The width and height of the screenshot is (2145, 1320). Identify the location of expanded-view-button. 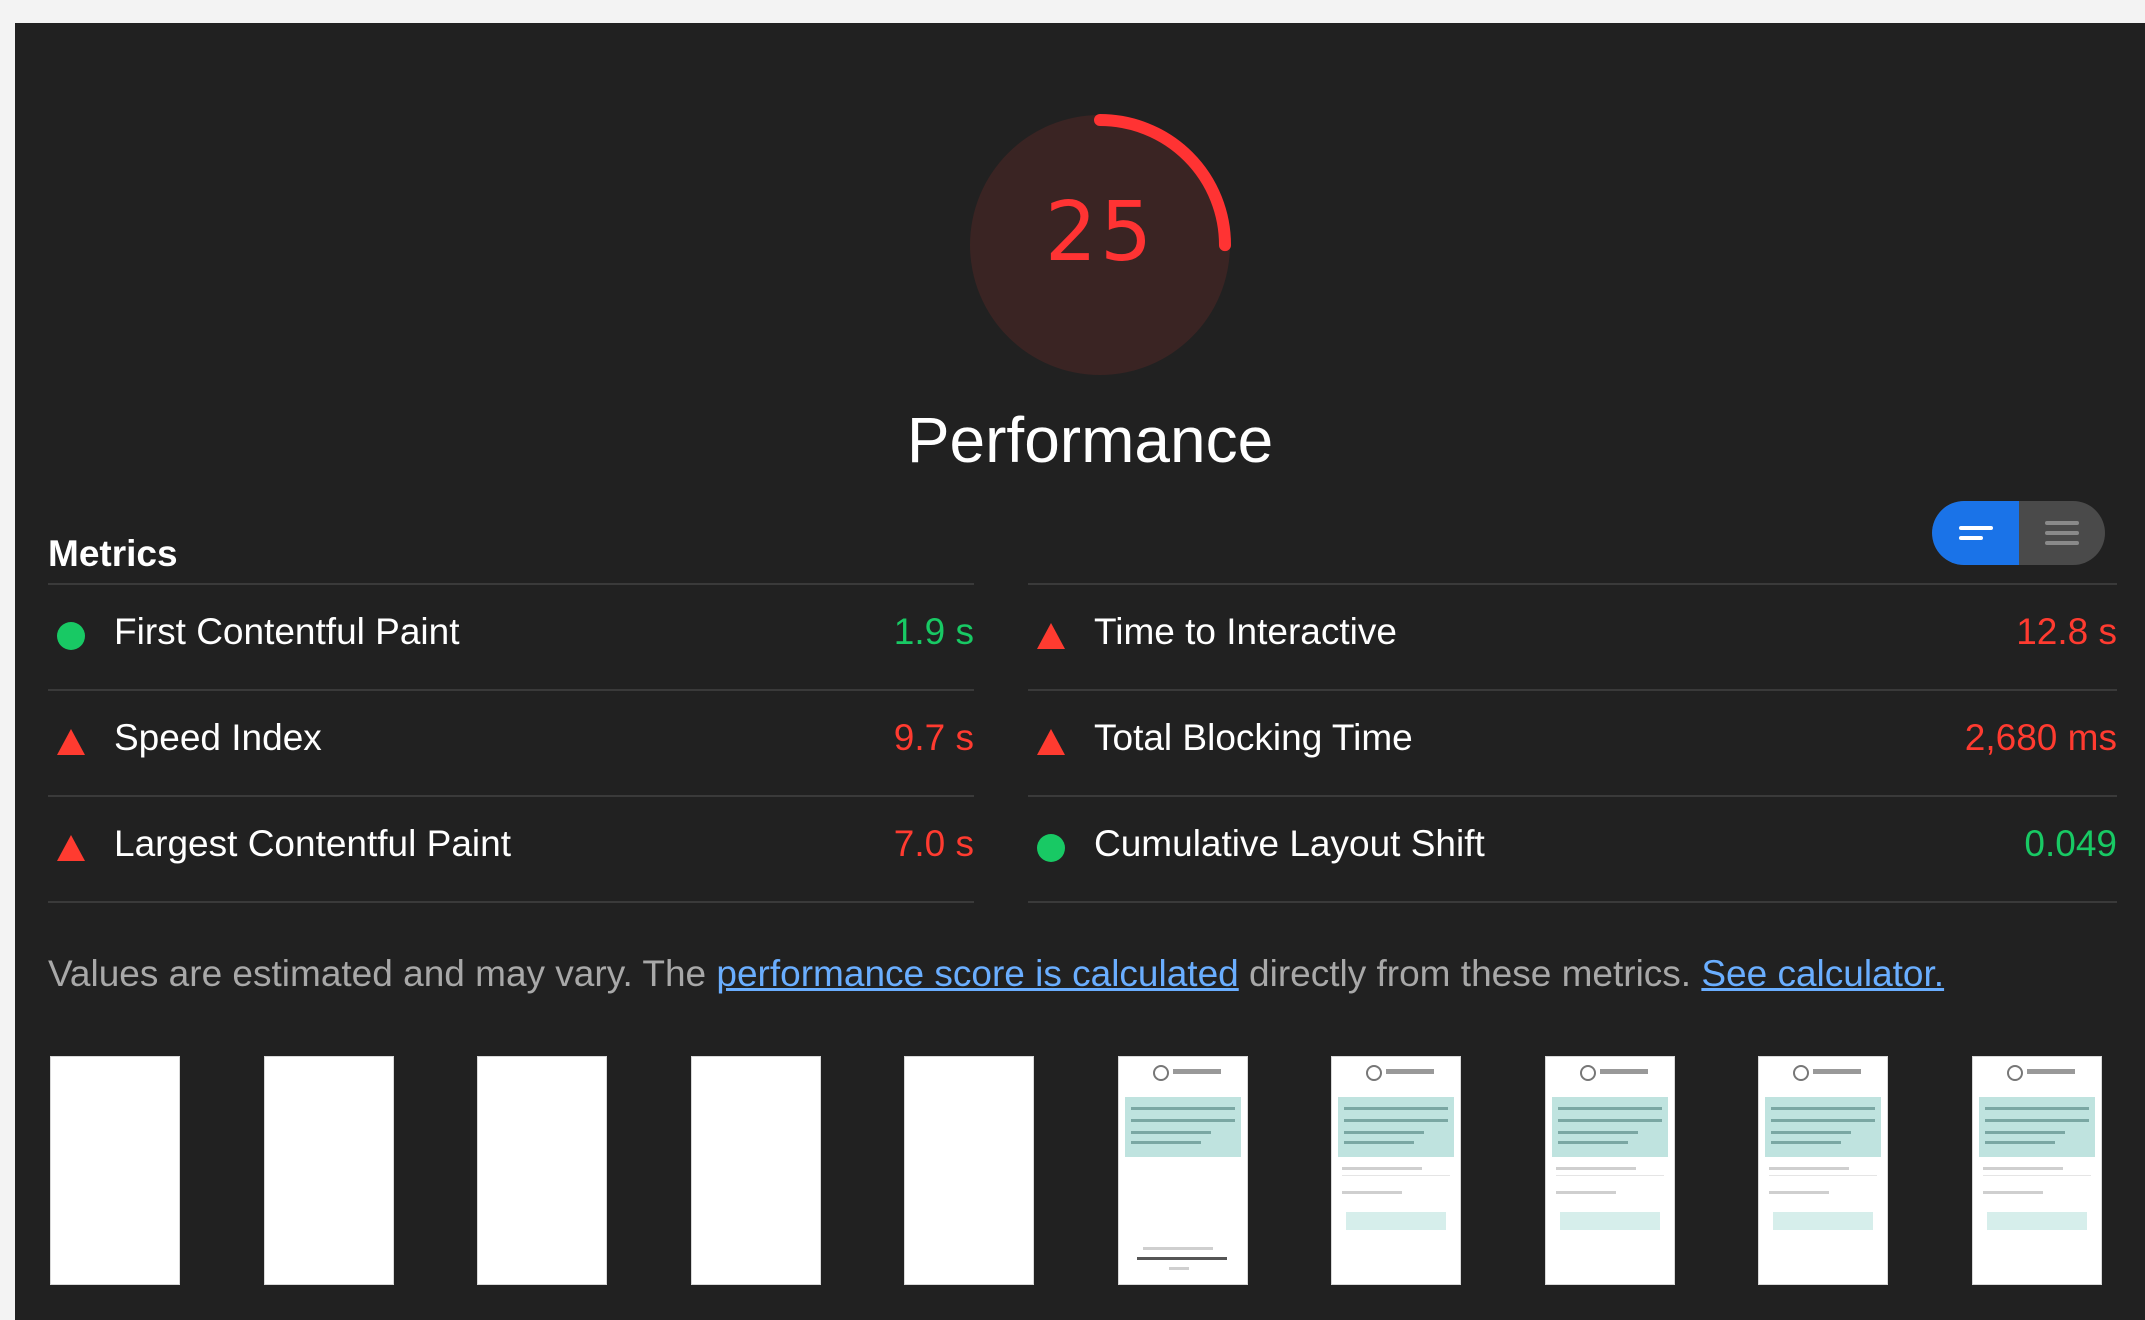
(2062, 533).